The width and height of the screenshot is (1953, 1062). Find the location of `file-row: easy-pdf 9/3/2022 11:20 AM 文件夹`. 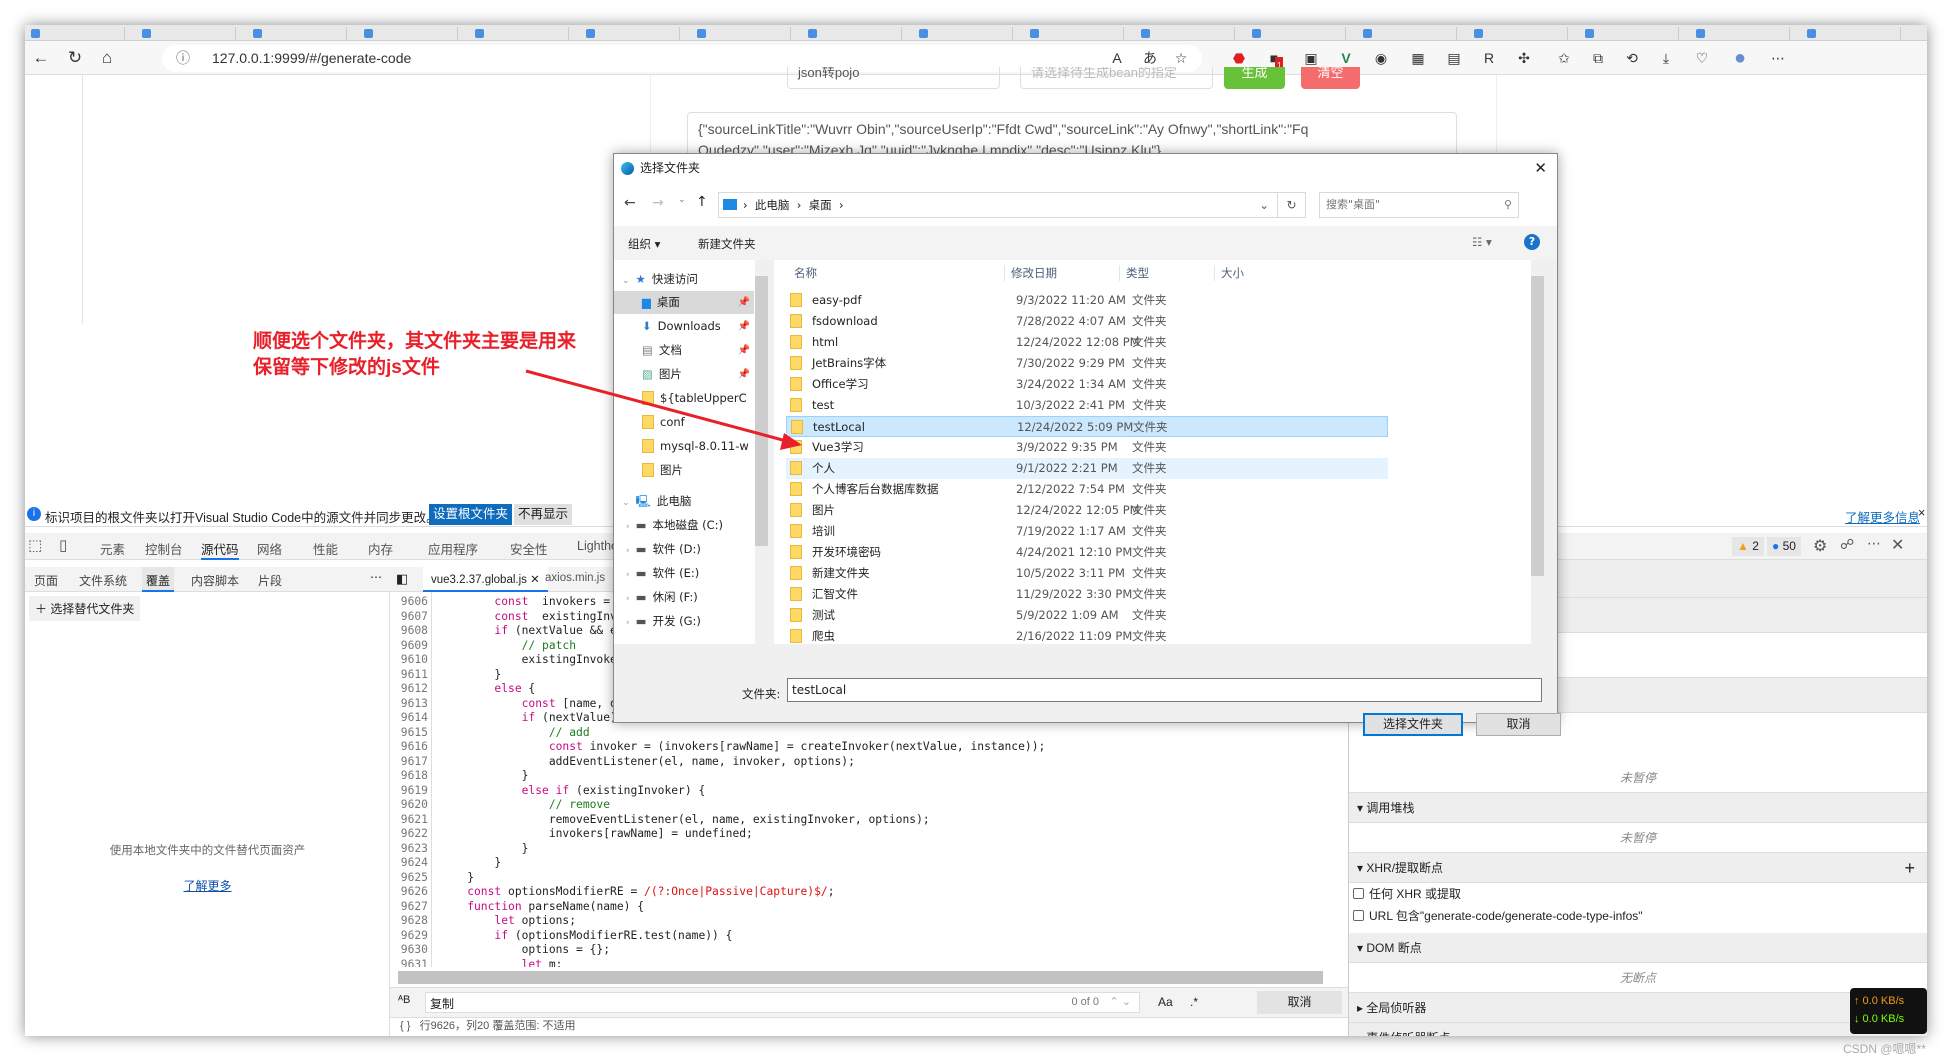

file-row: easy-pdf 9/3/2022 11:20 AM 文件夹 is located at coordinates (1087, 300).